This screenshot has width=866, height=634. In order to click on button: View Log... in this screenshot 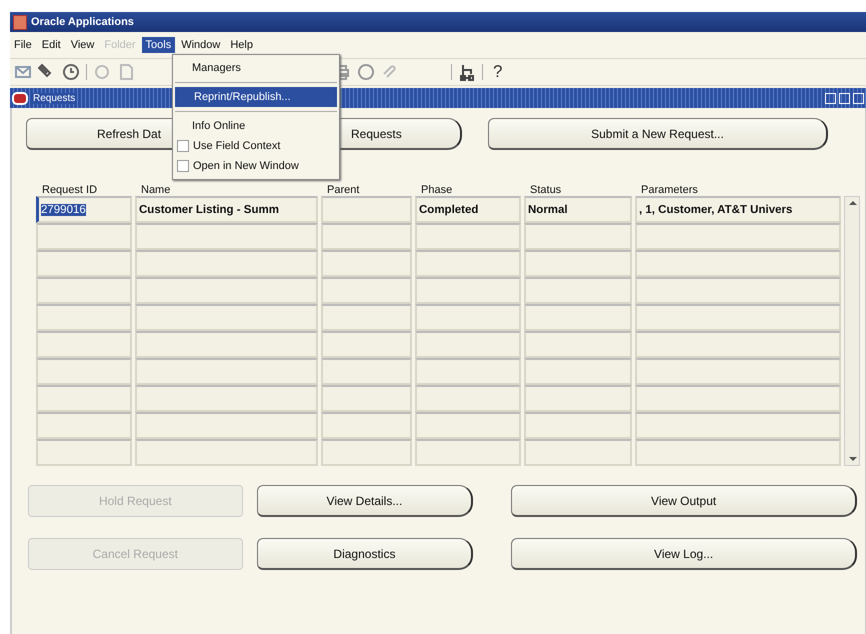, I will do `click(684, 554)`.